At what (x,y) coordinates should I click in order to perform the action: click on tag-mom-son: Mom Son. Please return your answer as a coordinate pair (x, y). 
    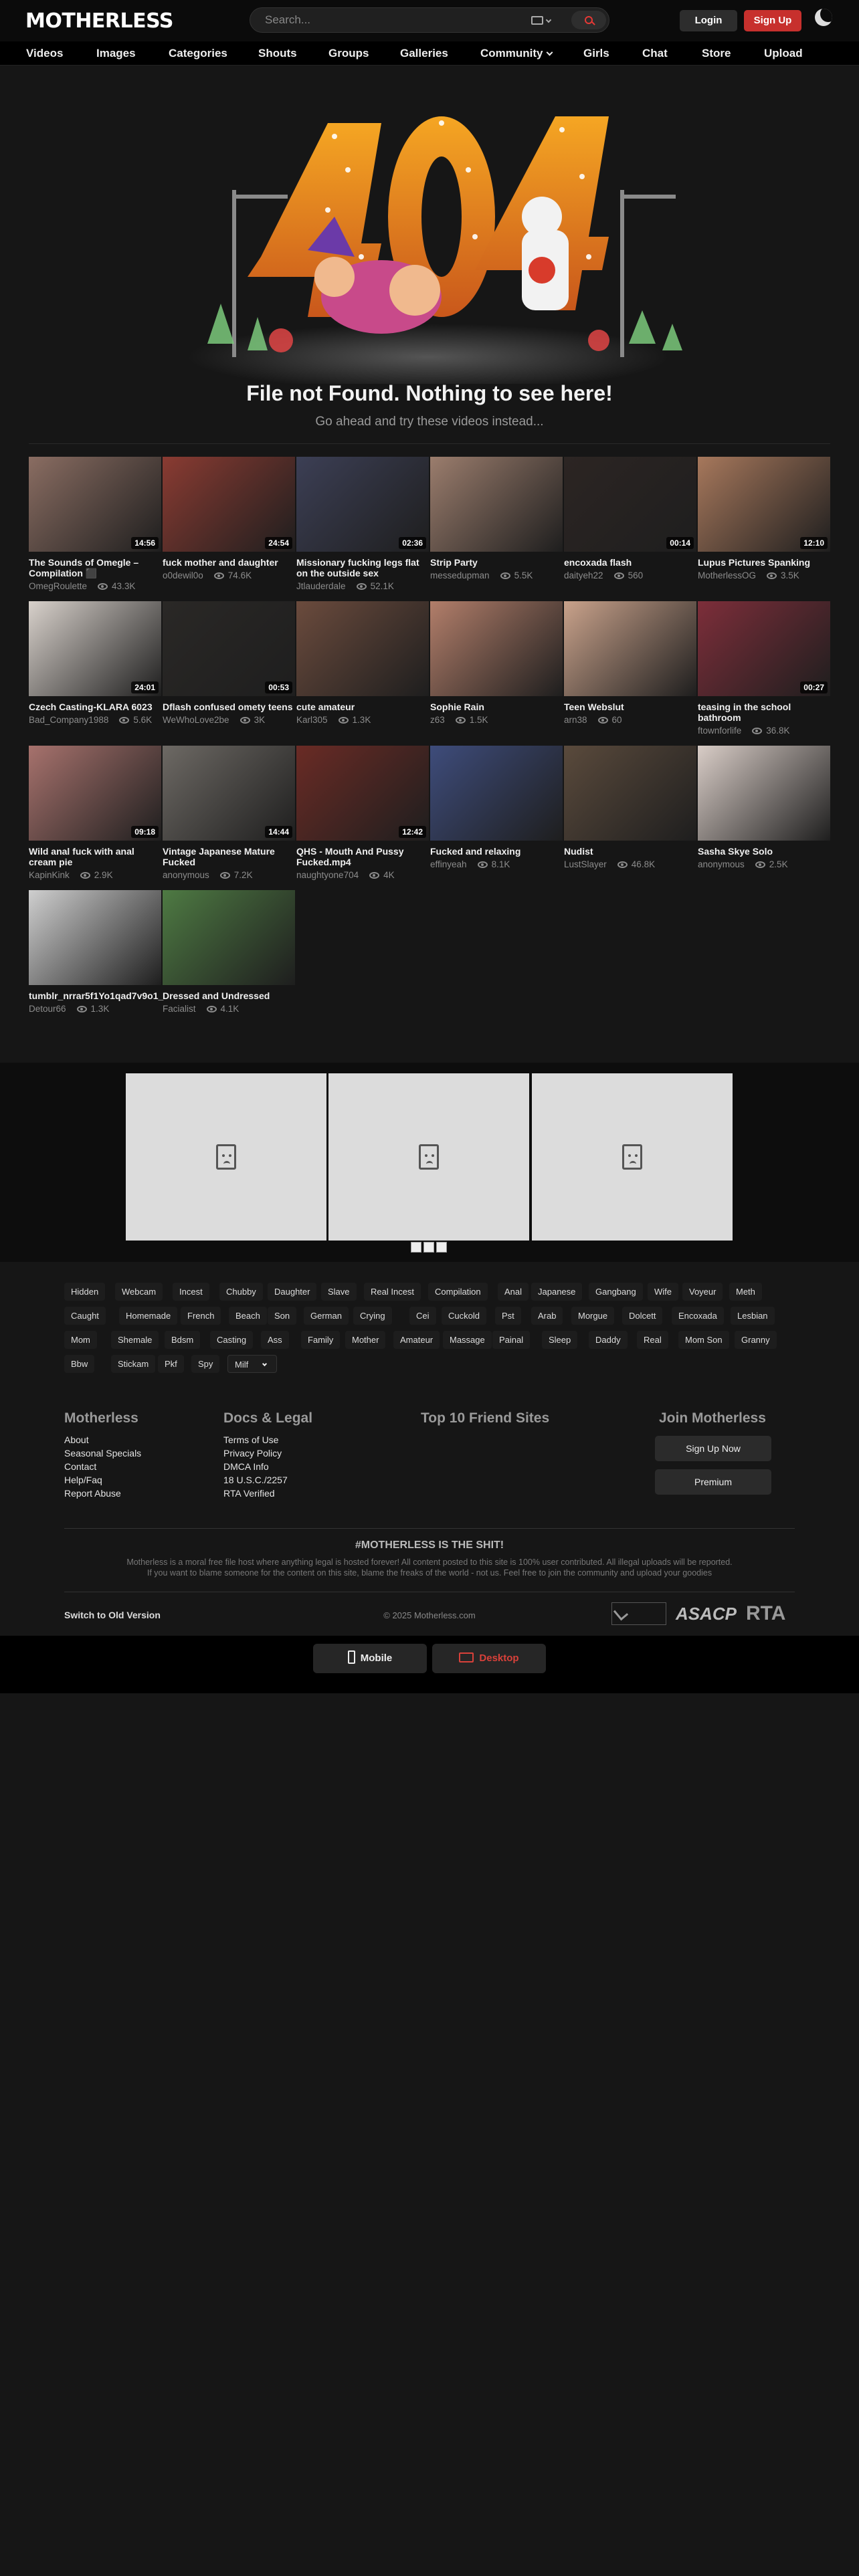
    Looking at the image, I should click on (703, 1340).